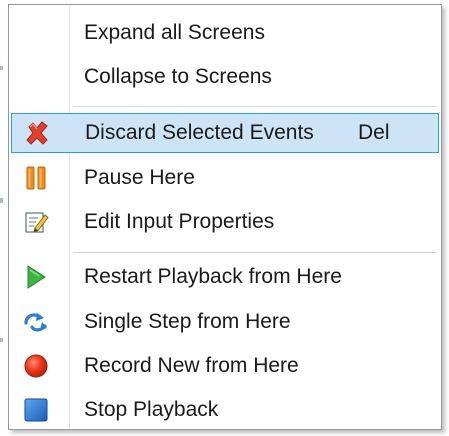  Describe the element at coordinates (191, 365) in the screenshot. I see `menu-item-label: Record New from Here` at that location.